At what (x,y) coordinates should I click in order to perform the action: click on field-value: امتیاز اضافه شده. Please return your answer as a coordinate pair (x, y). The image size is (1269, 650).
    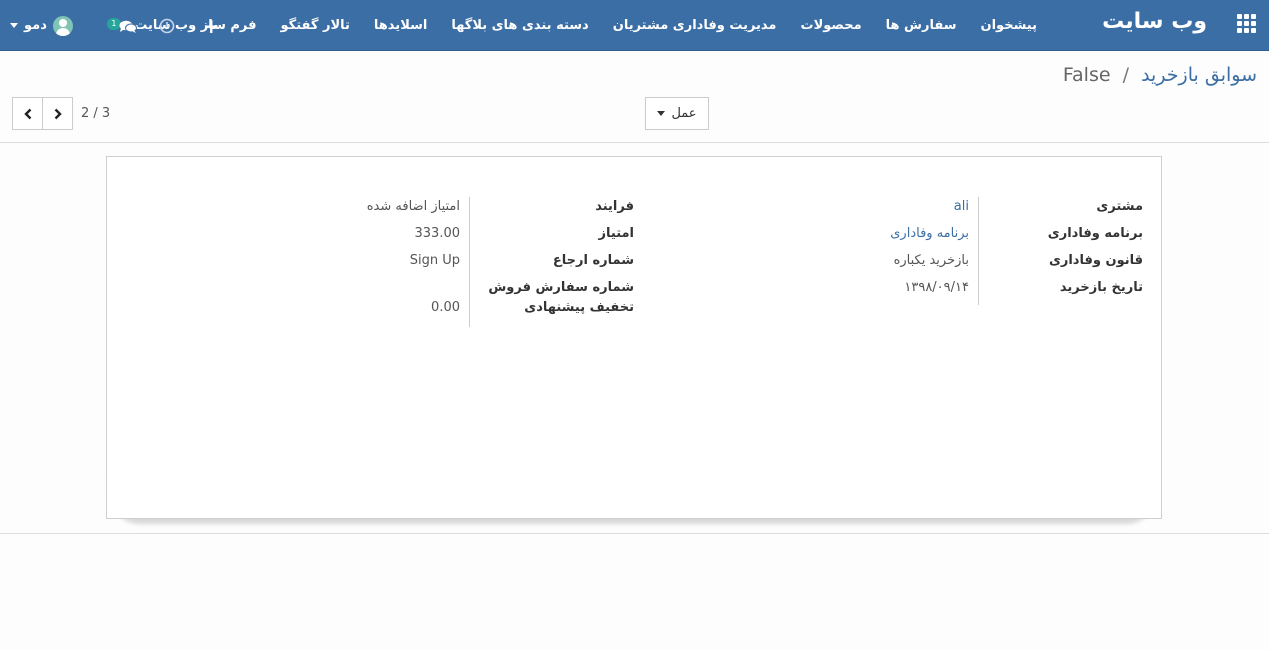
    Looking at the image, I should click on (413, 206).